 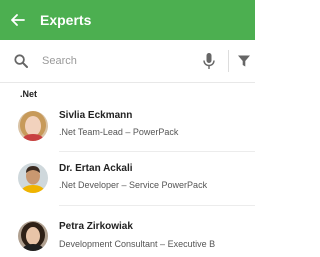 What do you see at coordinates (29, 94) in the screenshot?
I see `section-header-net: .Net` at bounding box center [29, 94].